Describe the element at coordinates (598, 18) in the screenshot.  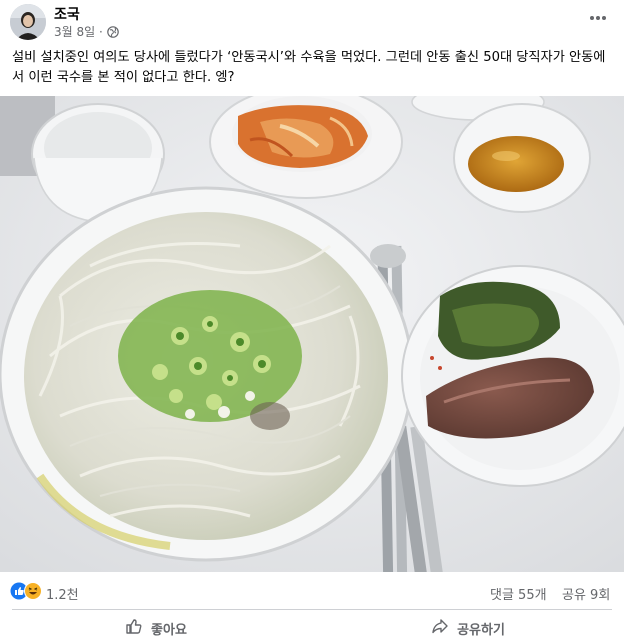
I see `more-horizontal-icon` at that location.